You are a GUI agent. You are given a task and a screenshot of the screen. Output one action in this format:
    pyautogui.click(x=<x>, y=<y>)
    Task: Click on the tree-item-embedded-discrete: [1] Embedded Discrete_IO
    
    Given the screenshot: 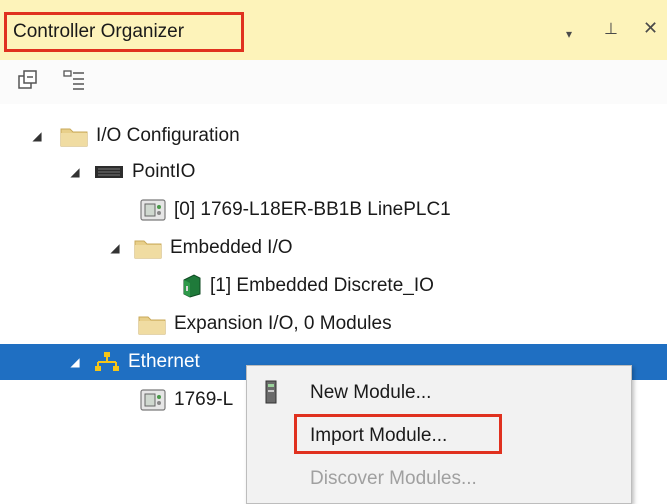 What is the action you would take?
    pyautogui.click(x=307, y=286)
    